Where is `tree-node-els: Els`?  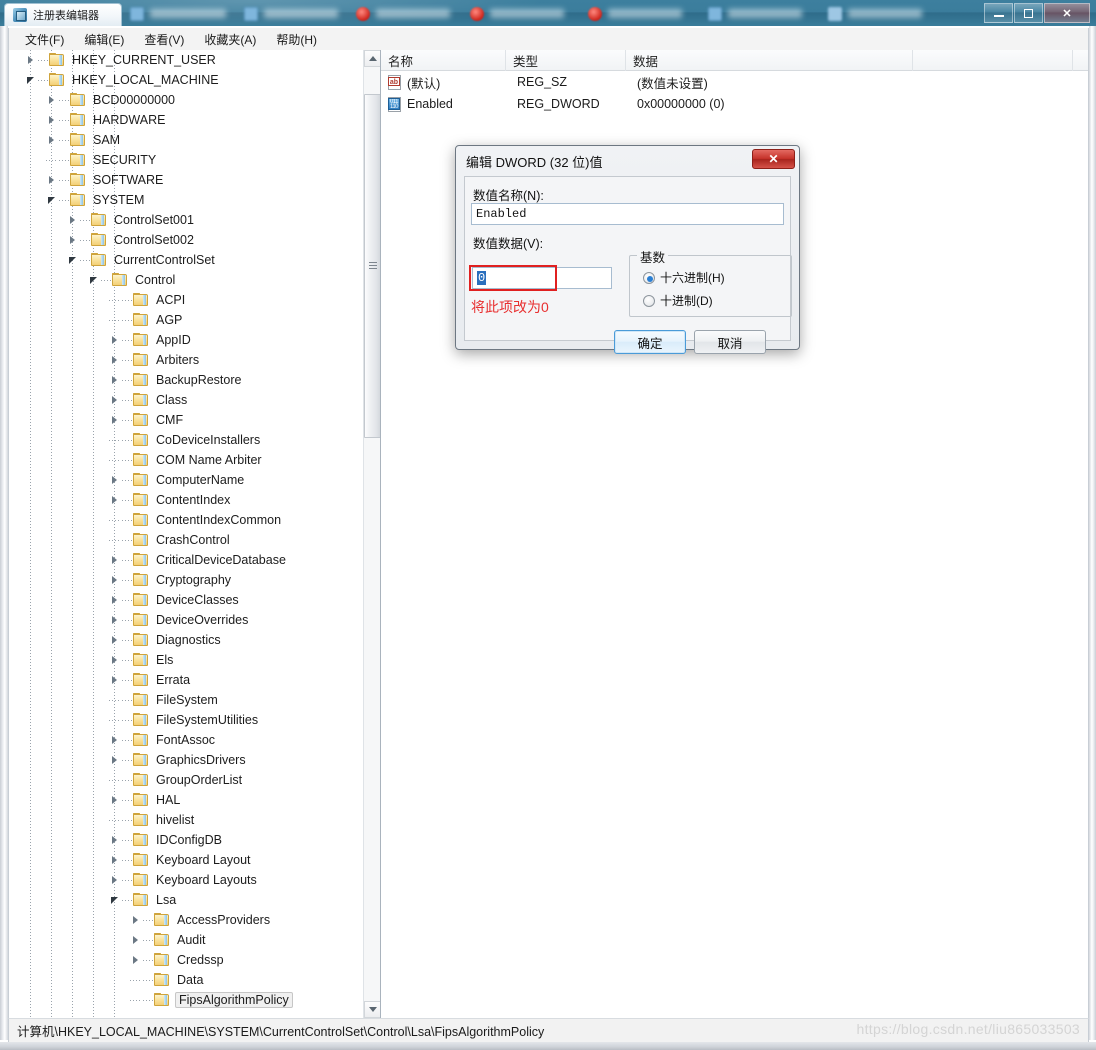 tree-node-els: Els is located at coordinates (186, 660).